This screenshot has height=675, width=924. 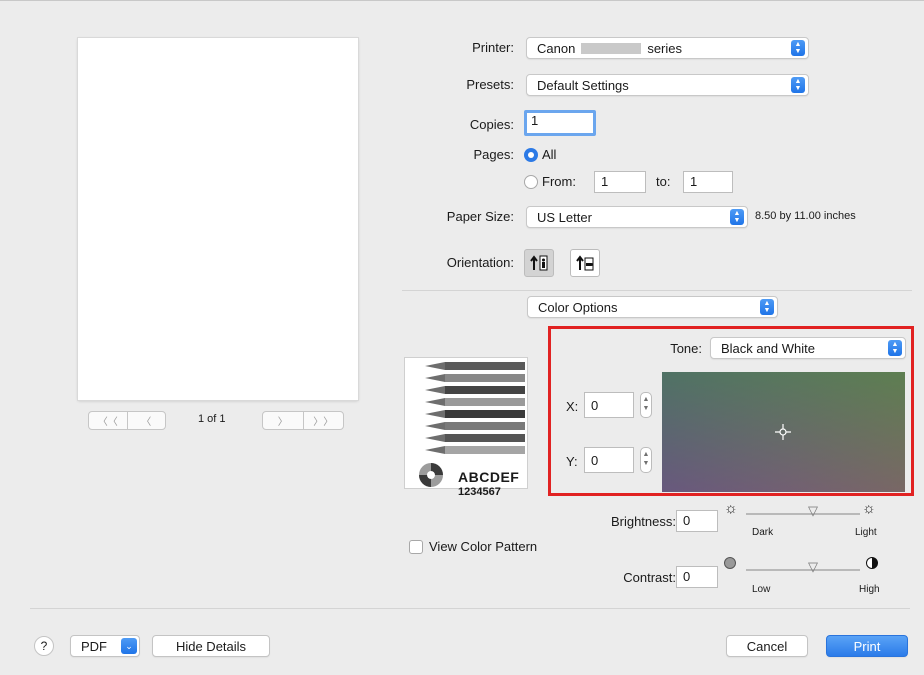 I want to click on next-page-icon: 〉, so click(x=283, y=420).